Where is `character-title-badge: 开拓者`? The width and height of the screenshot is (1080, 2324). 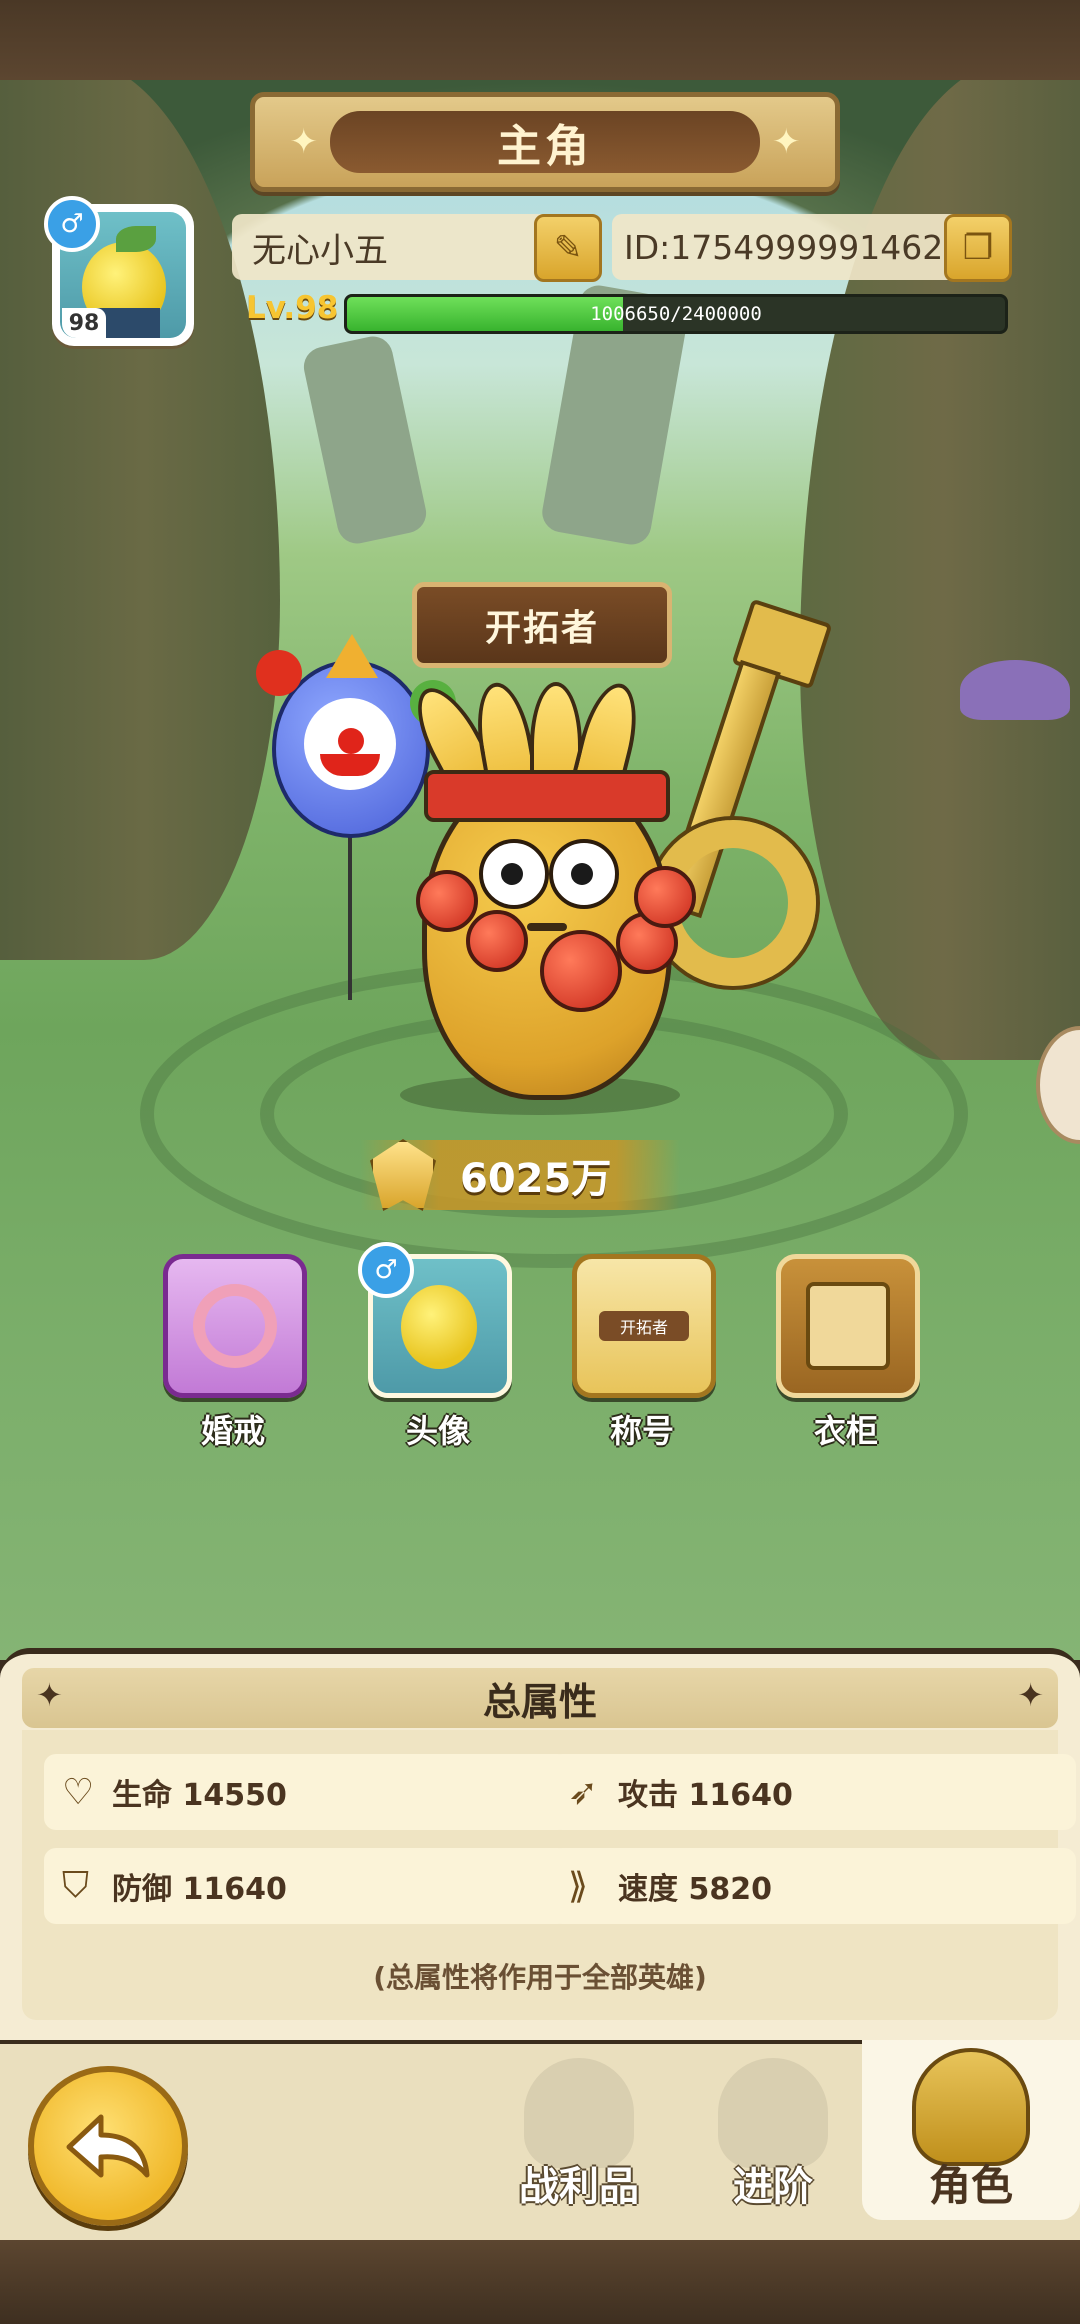 character-title-badge: 开拓者 is located at coordinates (542, 625).